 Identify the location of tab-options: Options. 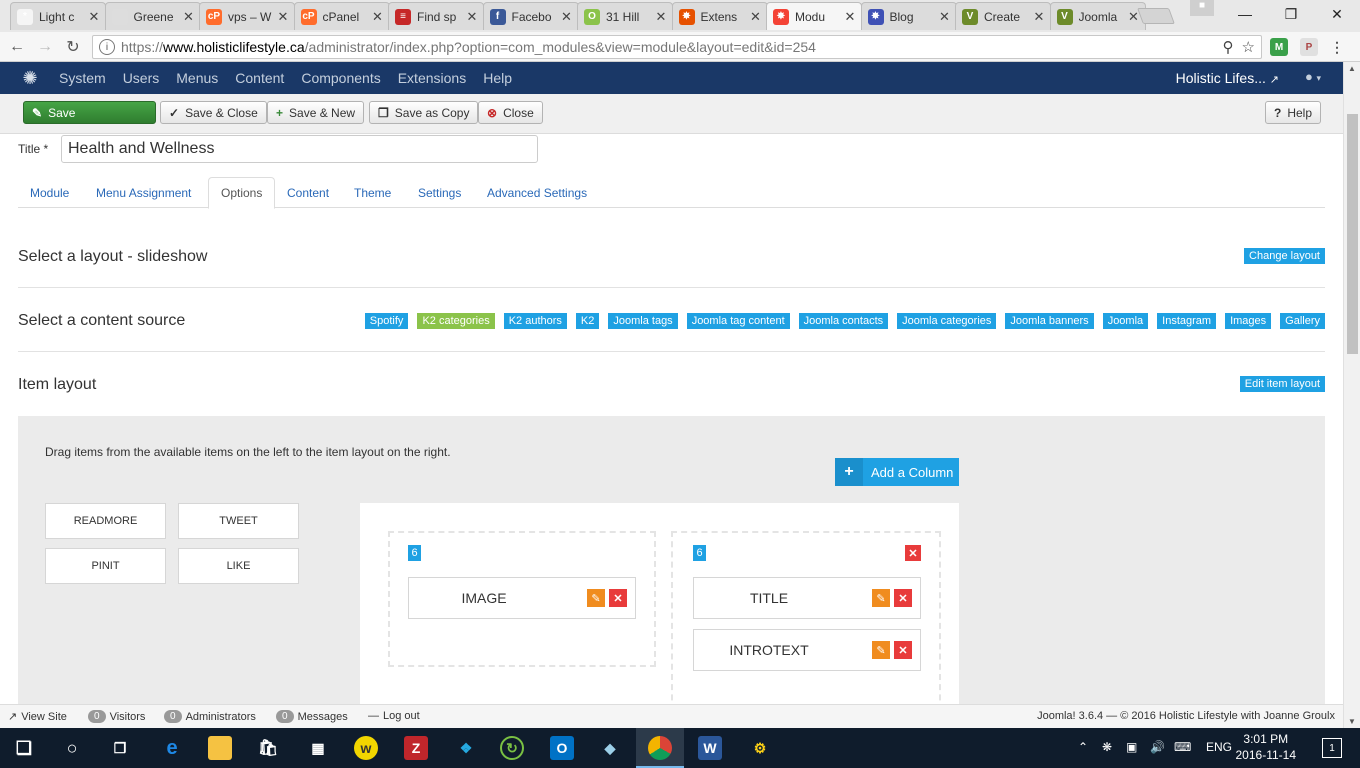
(242, 193).